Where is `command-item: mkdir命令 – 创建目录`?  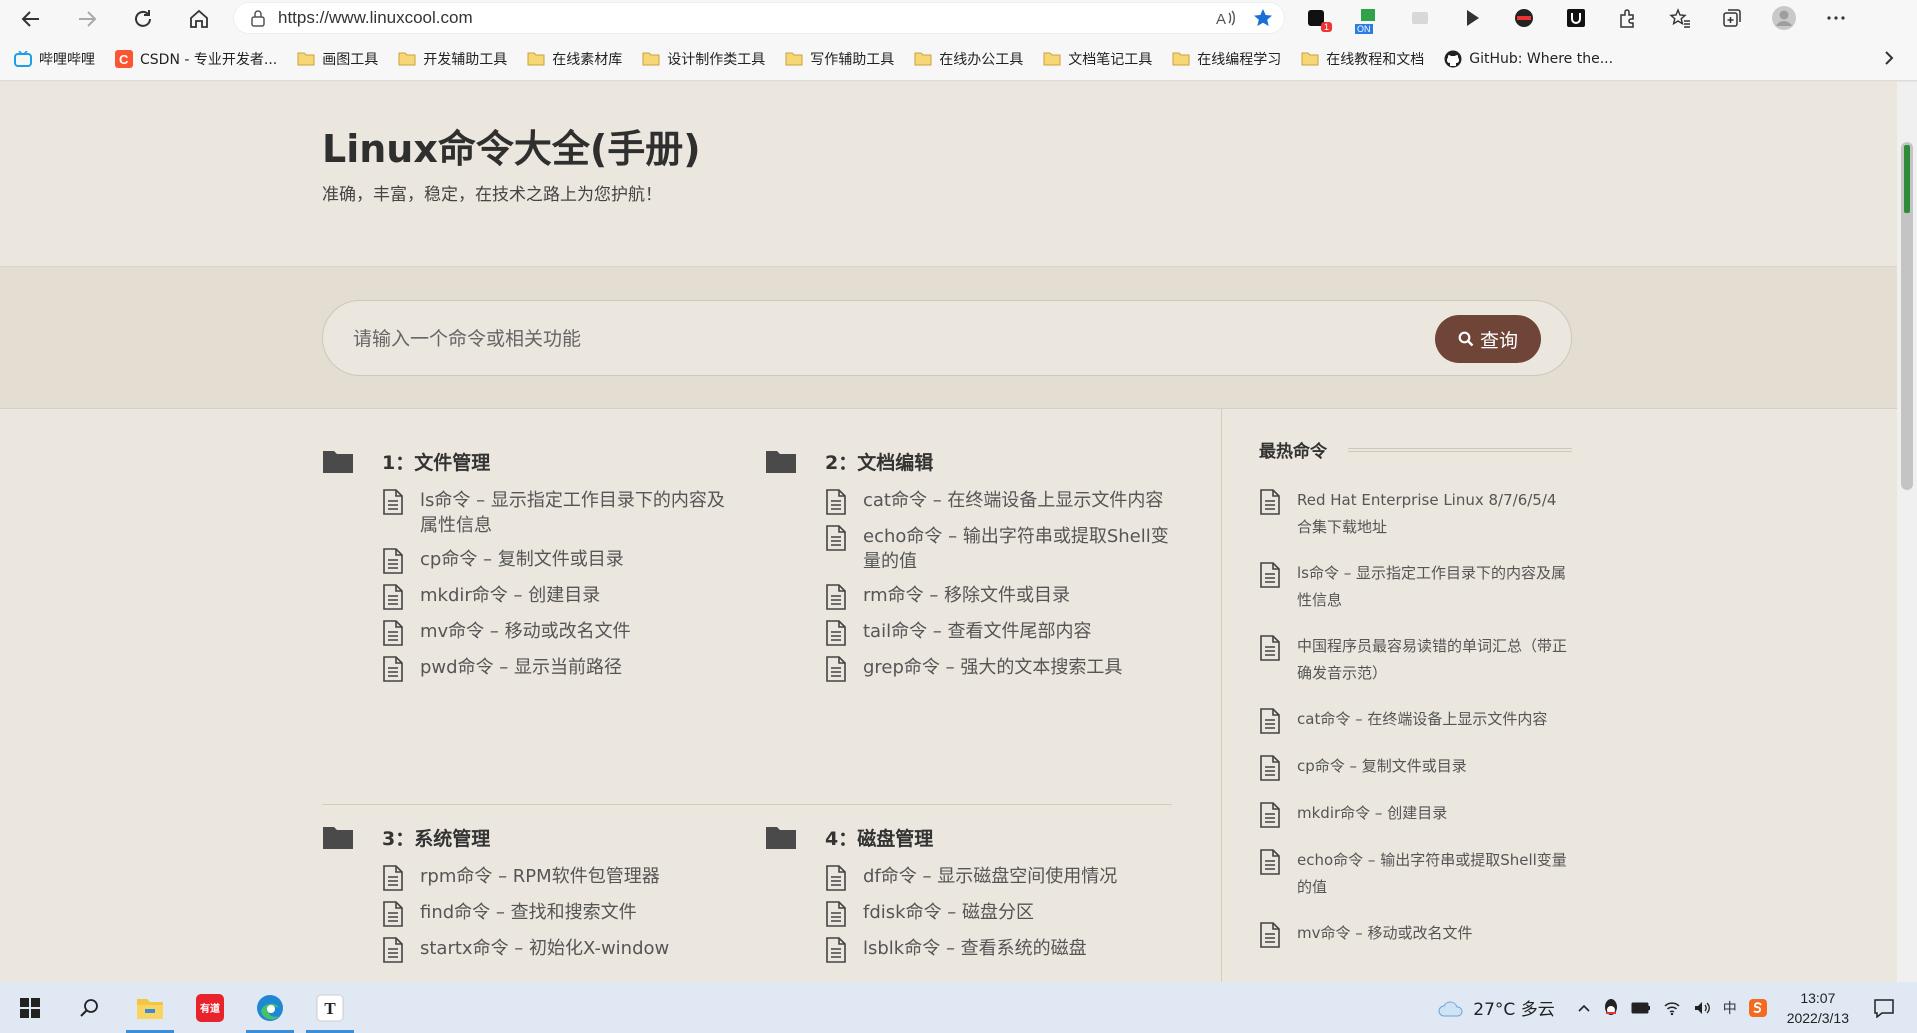
command-item: mkdir命令 – 创建目录 is located at coordinates (562, 596).